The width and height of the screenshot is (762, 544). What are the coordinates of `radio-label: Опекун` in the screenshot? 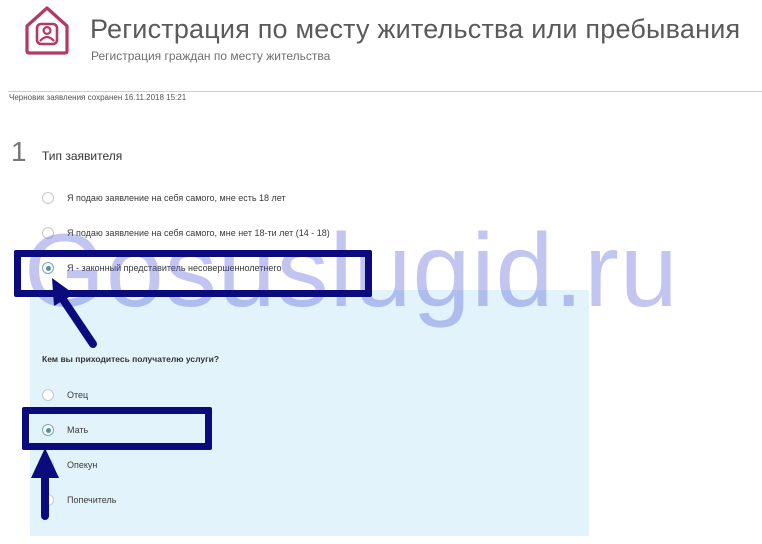 It's located at (82, 465).